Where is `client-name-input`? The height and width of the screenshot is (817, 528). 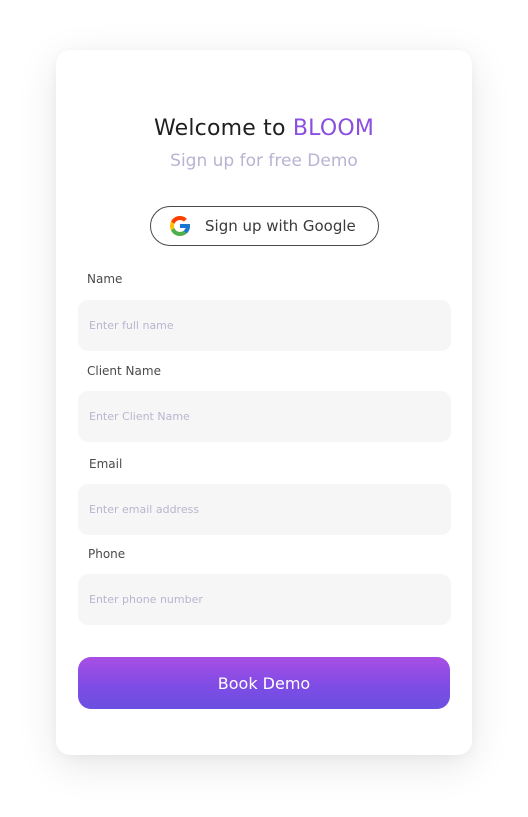 client-name-input is located at coordinates (264, 416).